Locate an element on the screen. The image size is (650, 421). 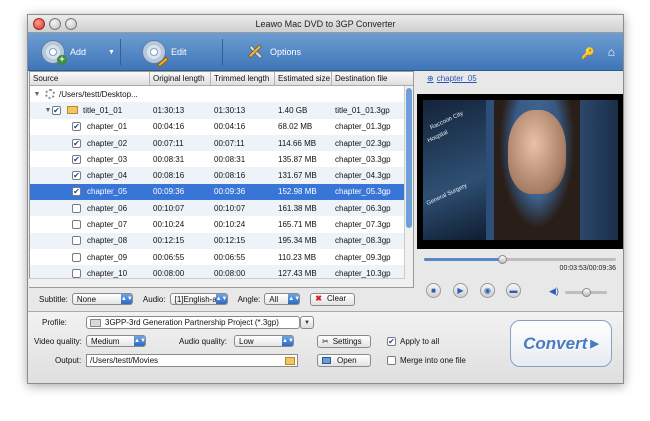
subtitle-select: None ▲▼ is located at coordinates (102, 299).